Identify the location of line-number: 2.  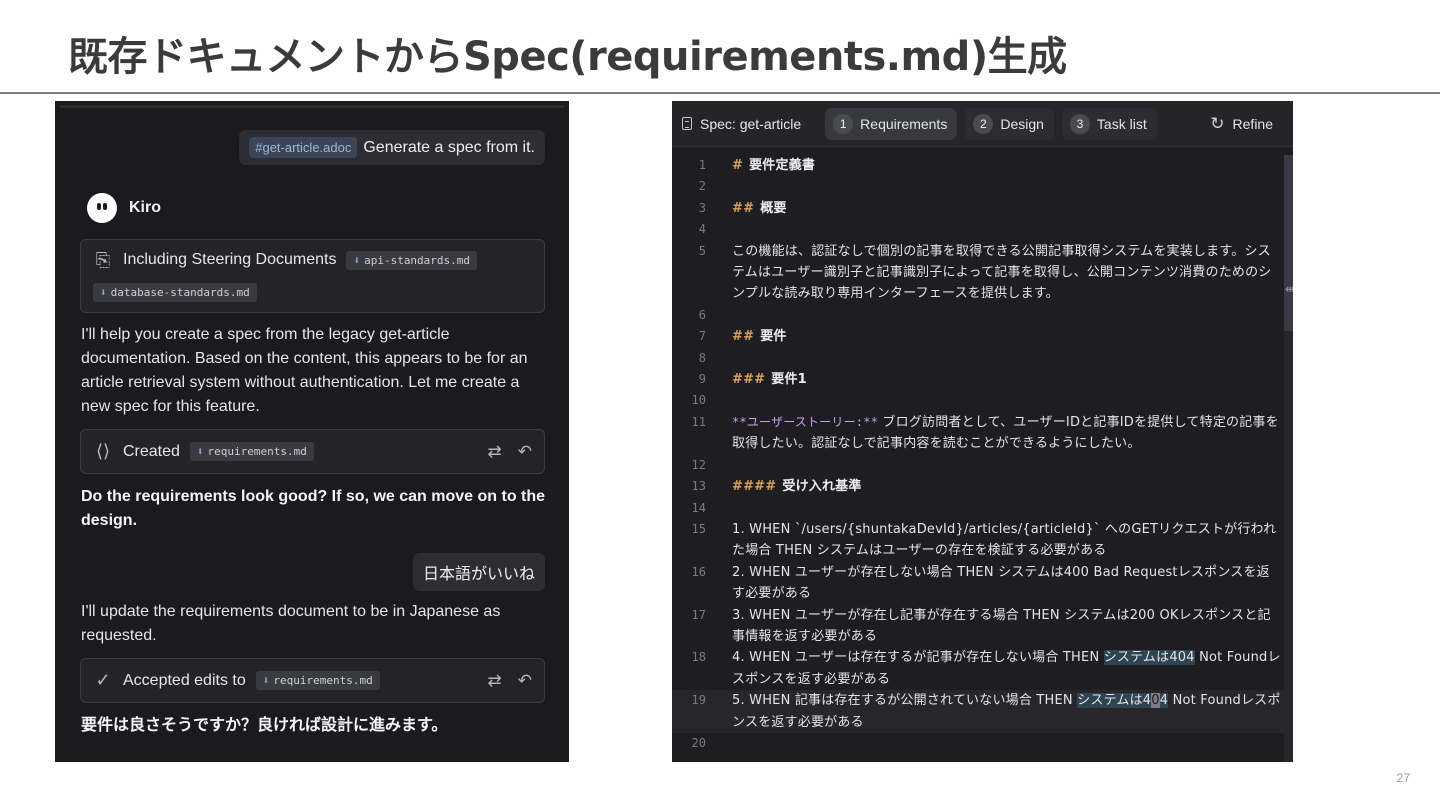
(702, 186).